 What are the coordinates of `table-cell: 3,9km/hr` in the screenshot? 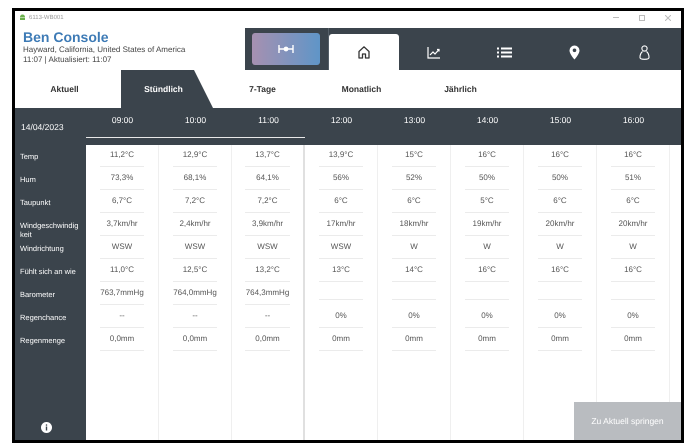 It's located at (268, 224).